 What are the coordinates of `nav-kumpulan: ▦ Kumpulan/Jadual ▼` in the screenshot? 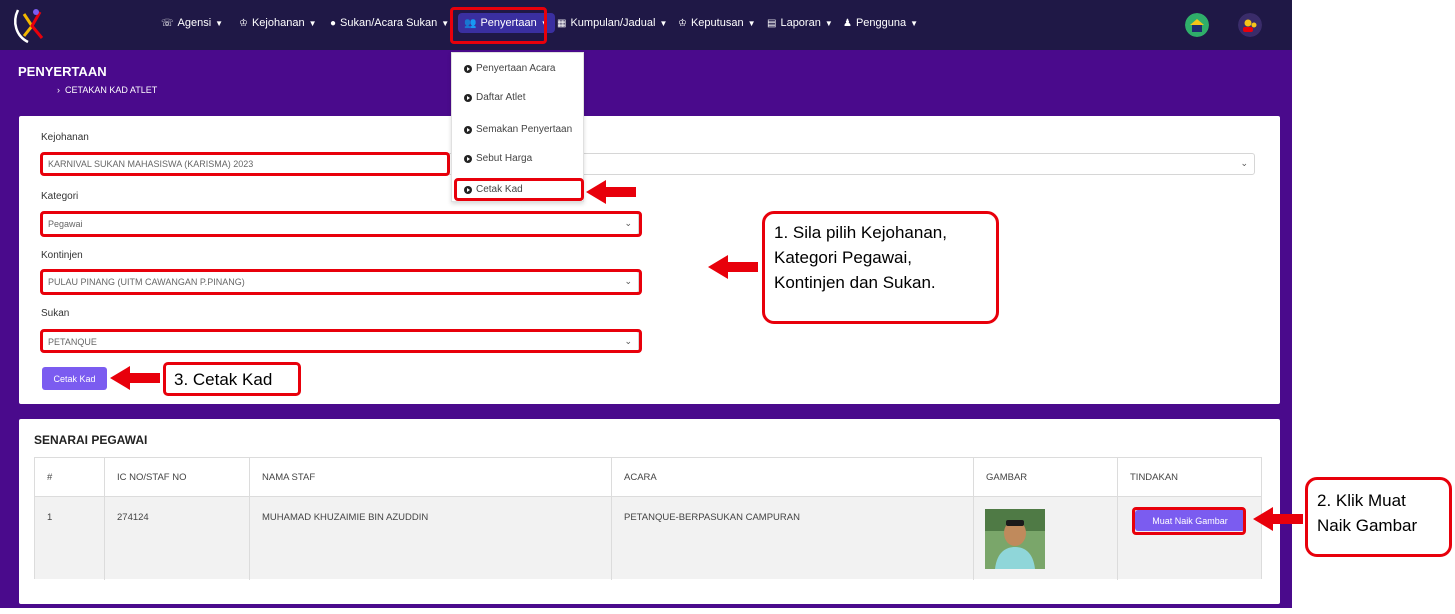 It's located at (612, 23).